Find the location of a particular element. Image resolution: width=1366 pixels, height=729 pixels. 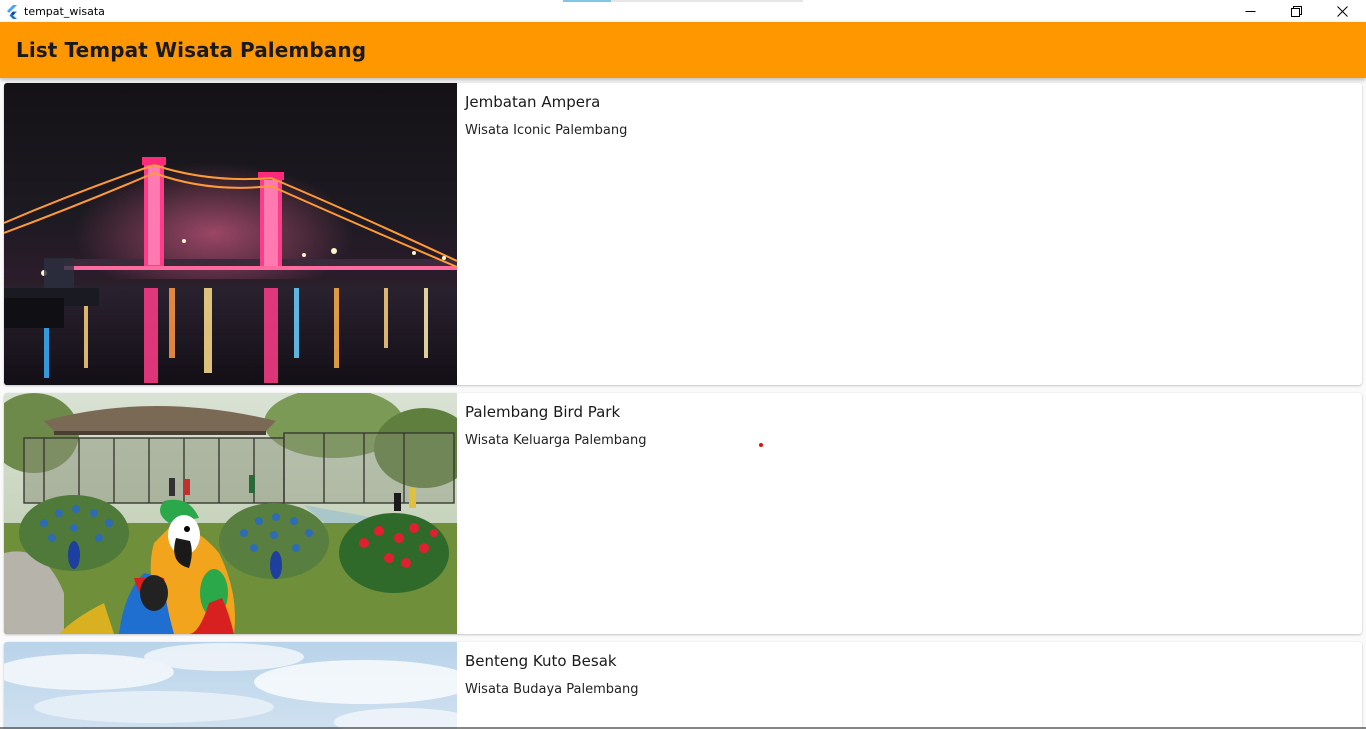

flutter-logo-icon is located at coordinates (12, 11).